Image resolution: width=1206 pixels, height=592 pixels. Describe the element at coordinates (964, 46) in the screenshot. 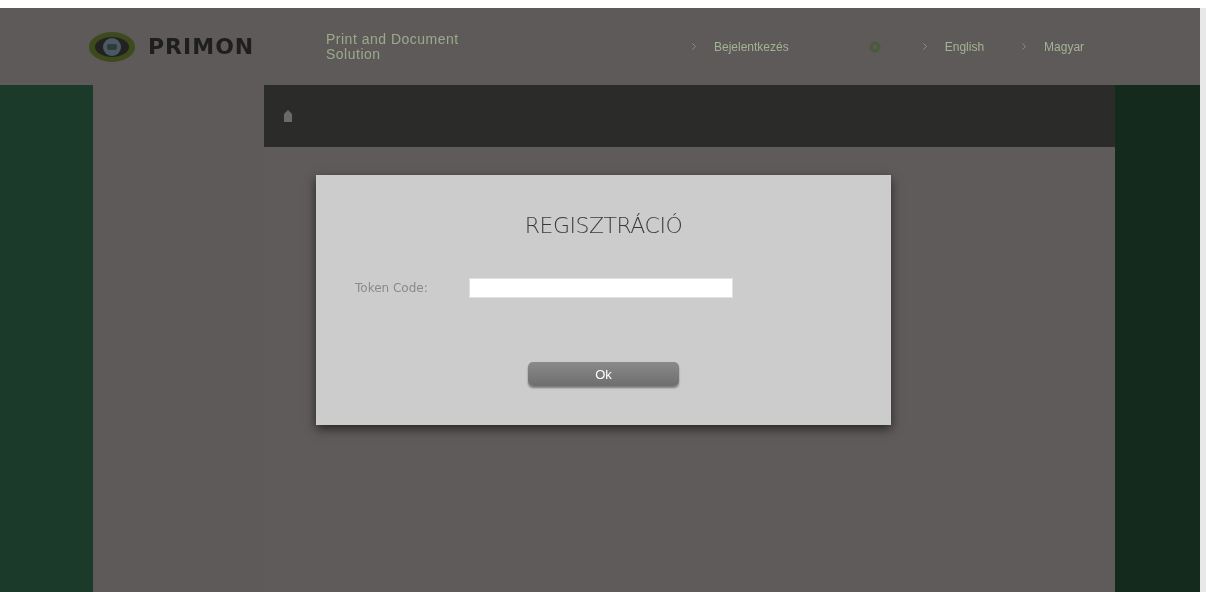

I see `nav-link: English` at that location.